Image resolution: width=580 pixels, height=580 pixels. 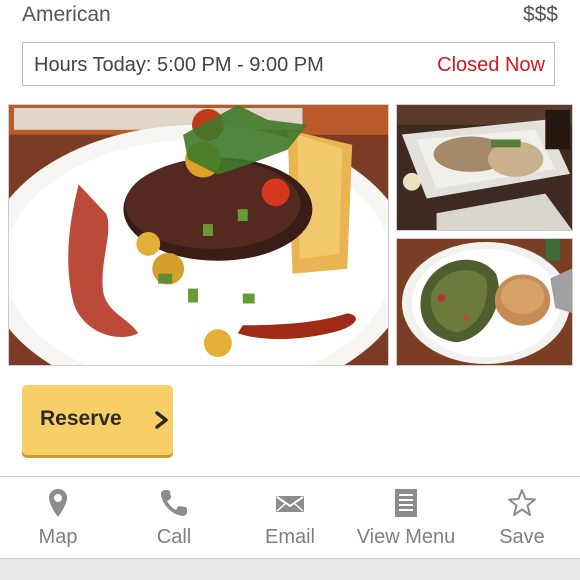 I want to click on call-label: Call, so click(x=174, y=537).